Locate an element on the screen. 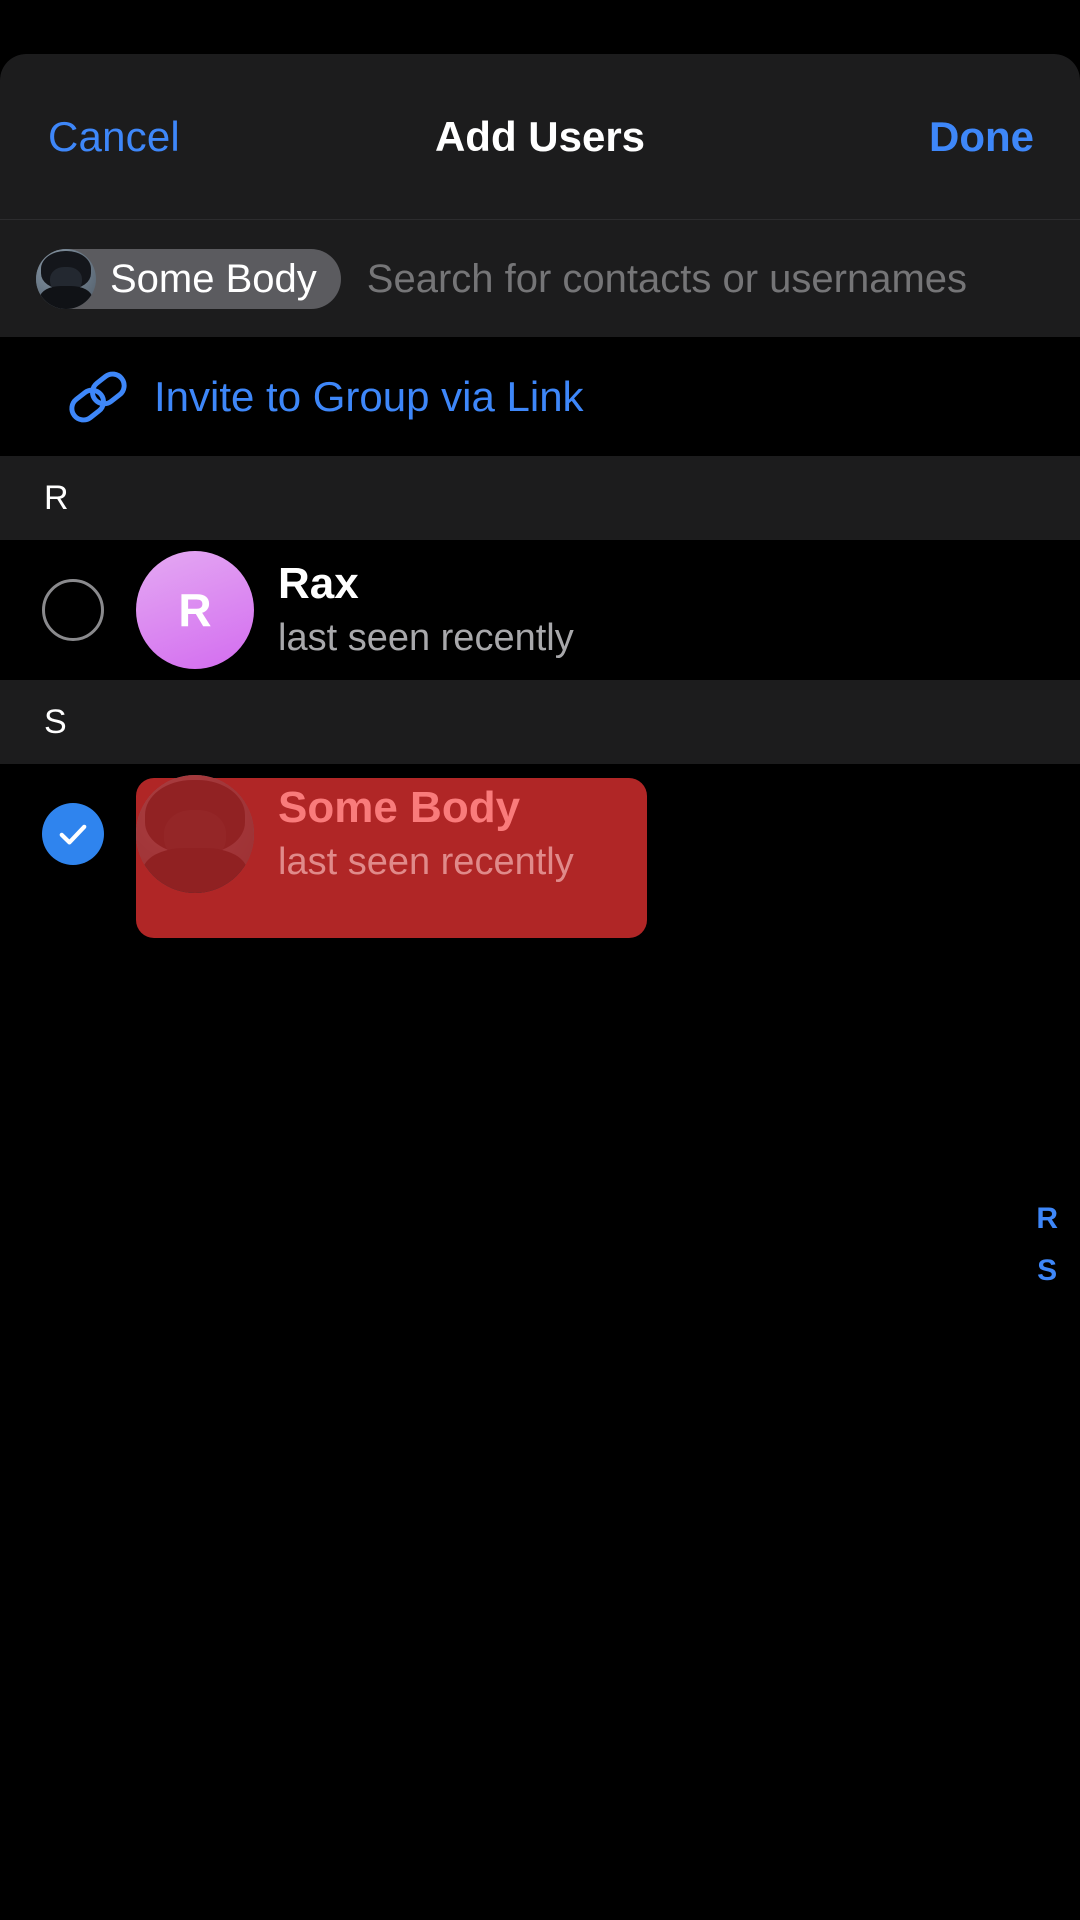  contact-row-some-body: Some Body last seen recently is located at coordinates (540, 851).